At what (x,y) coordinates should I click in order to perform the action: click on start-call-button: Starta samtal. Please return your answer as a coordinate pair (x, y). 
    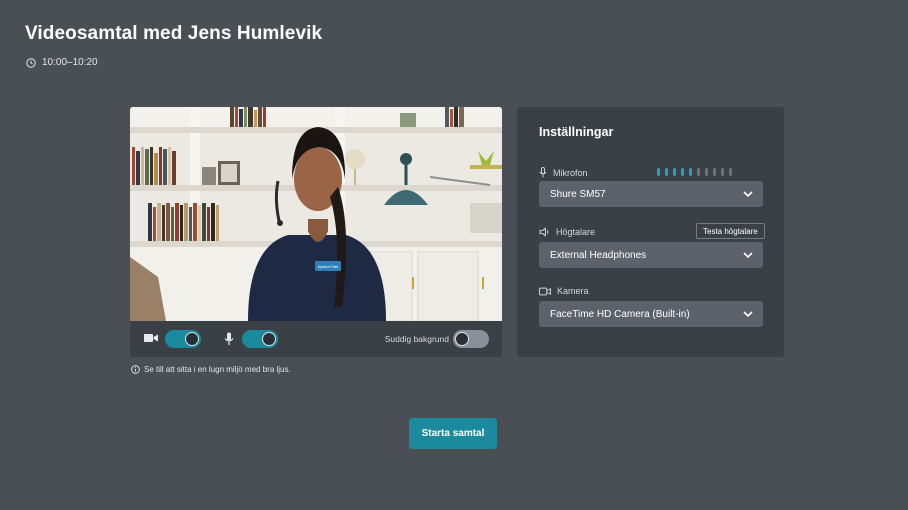
    Looking at the image, I should click on (453, 433).